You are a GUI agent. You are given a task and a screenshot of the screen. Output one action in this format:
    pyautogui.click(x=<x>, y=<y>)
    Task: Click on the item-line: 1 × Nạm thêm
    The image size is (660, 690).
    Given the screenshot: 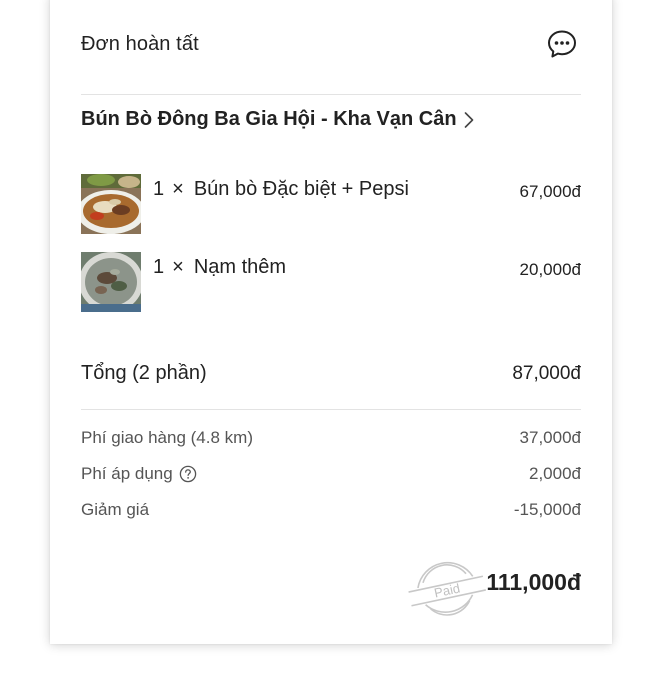 What is the action you would take?
    pyautogui.click(x=219, y=267)
    